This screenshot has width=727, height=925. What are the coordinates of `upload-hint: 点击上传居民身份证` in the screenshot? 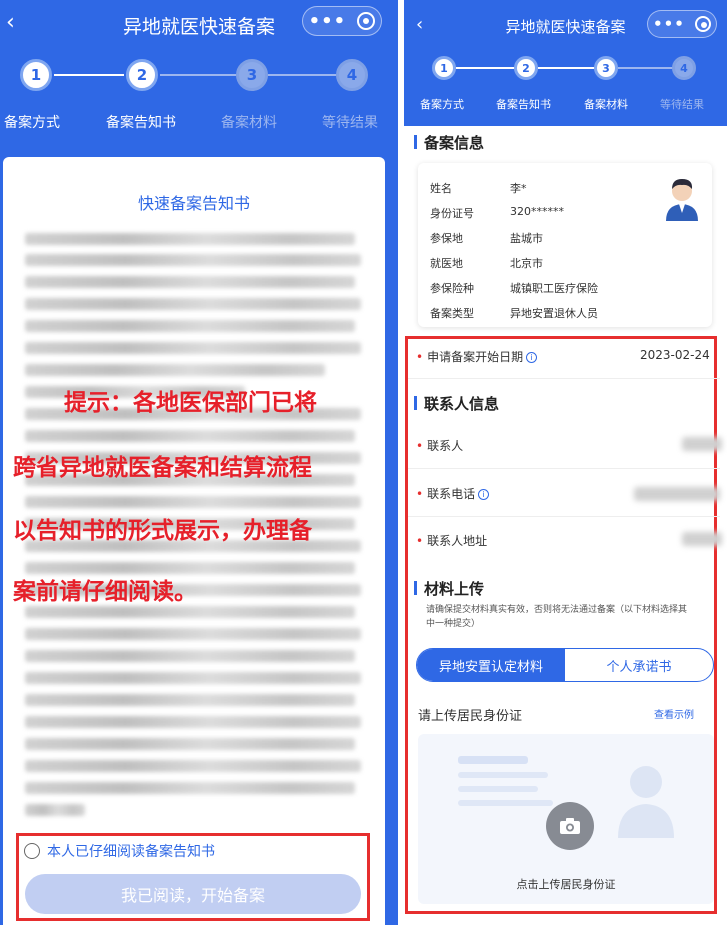 It's located at (566, 884).